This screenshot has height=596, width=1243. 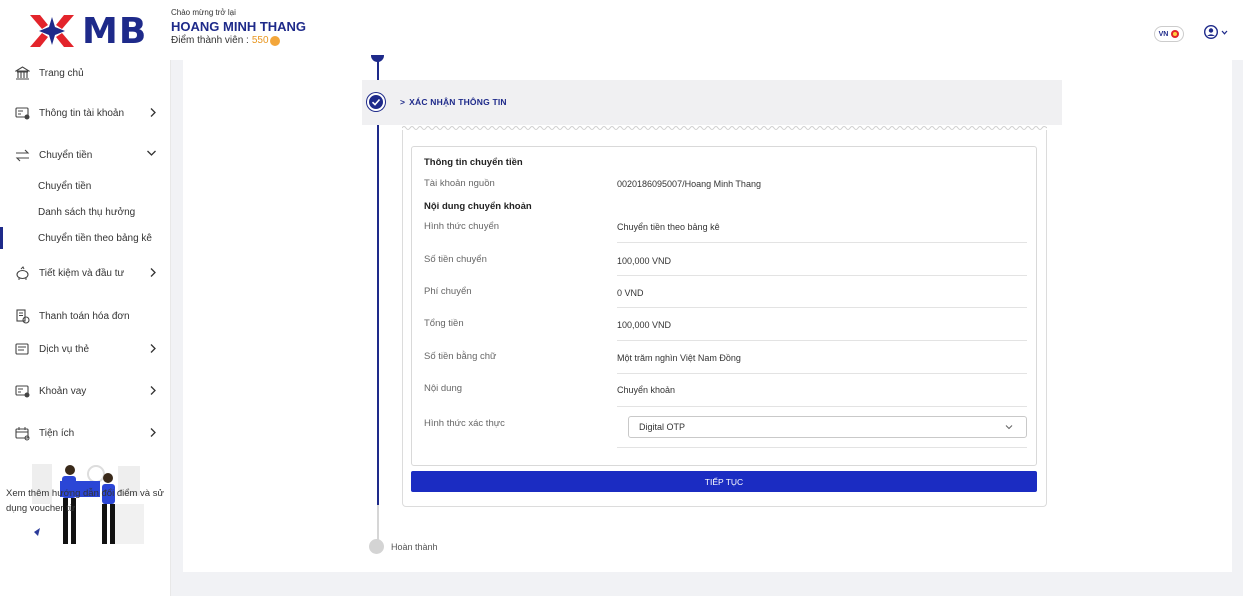 I want to click on step-title: > XÁC NHẬN THÔNG TIN, so click(x=453, y=102).